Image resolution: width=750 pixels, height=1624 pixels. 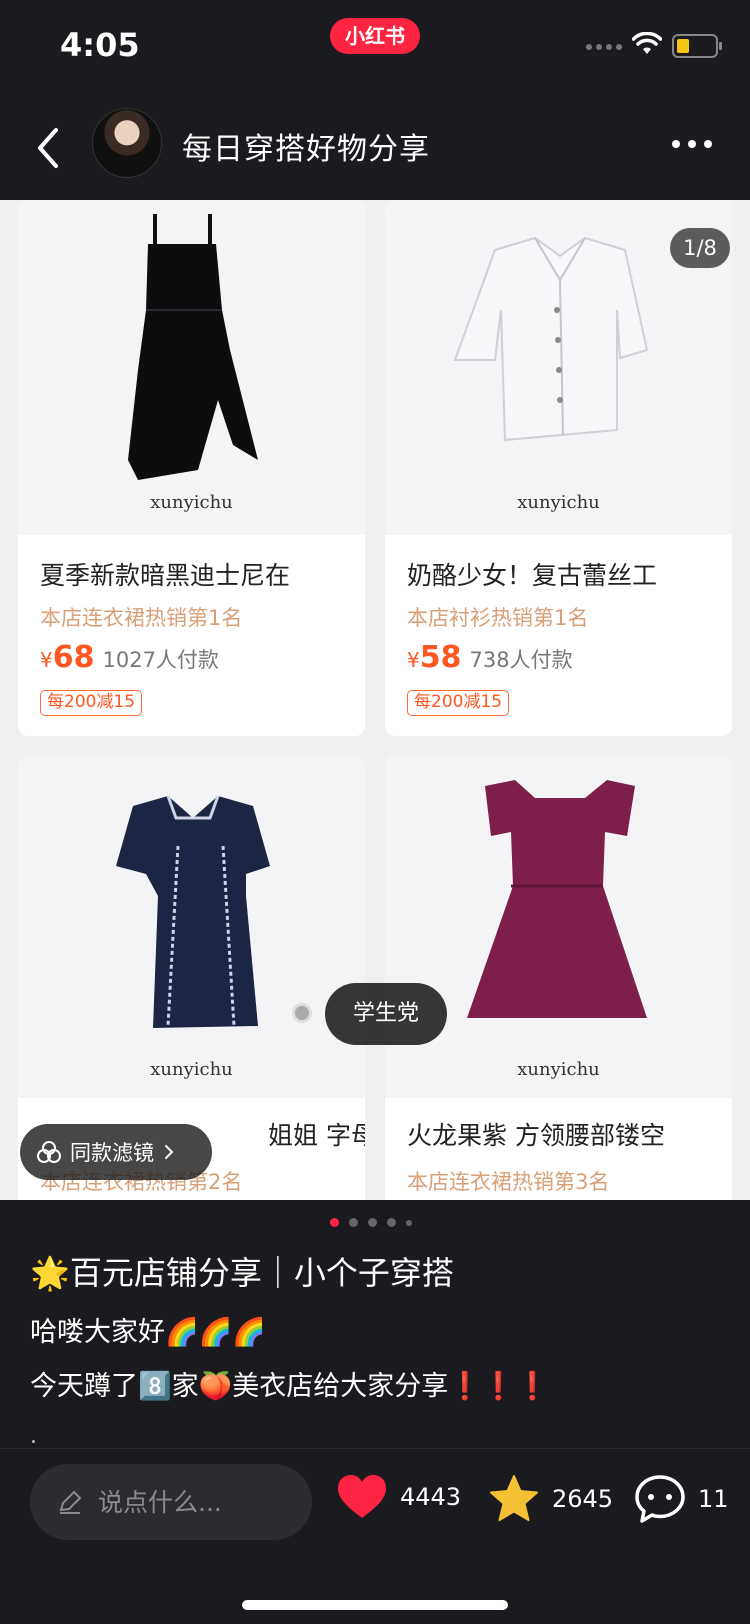 What do you see at coordinates (375, 36) in the screenshot?
I see `app-badge: 小红书` at bounding box center [375, 36].